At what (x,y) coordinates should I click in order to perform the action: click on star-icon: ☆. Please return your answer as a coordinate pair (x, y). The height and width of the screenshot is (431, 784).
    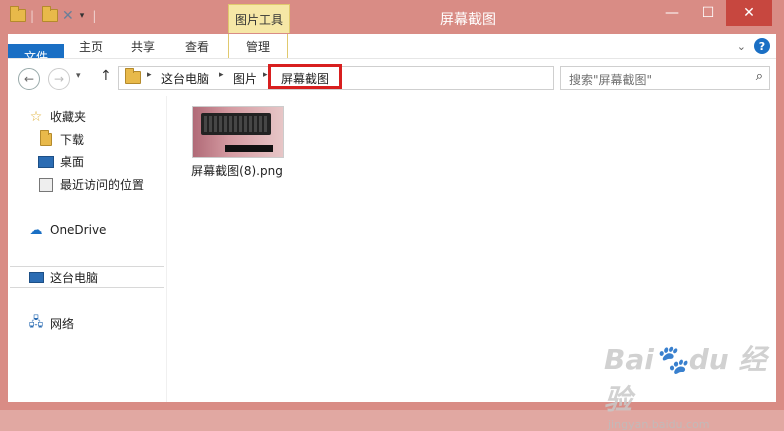
    Looking at the image, I should click on (36, 116).